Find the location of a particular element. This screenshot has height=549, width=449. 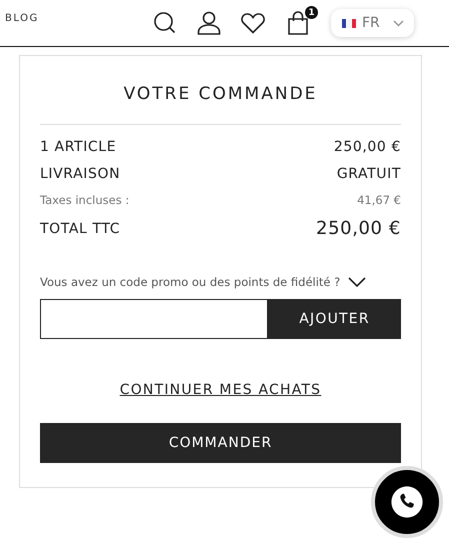

nav-link: BLOG is located at coordinates (75, 18).